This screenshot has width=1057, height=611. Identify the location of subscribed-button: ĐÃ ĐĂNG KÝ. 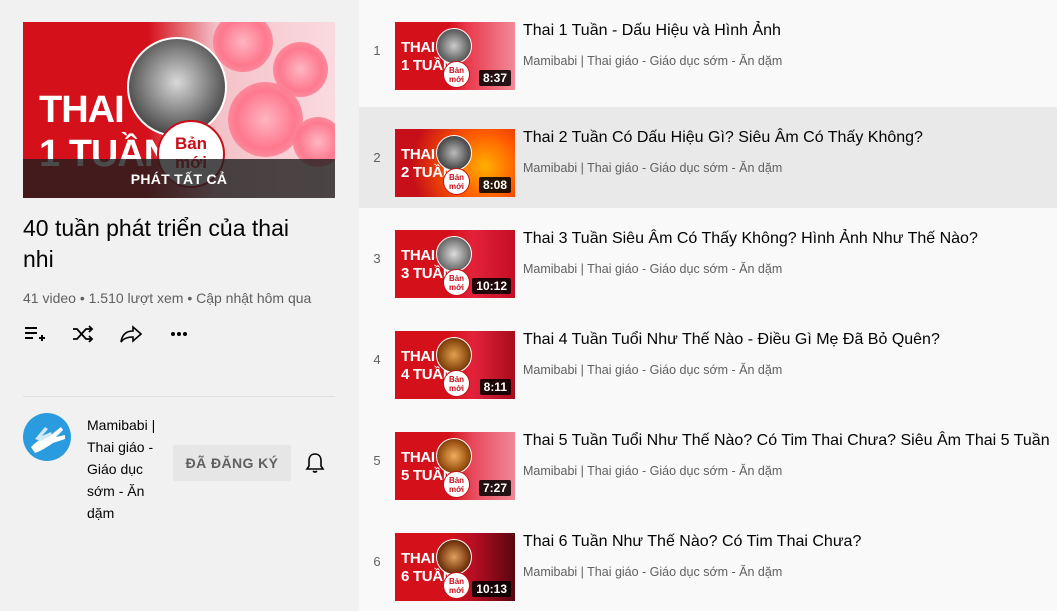
(232, 463).